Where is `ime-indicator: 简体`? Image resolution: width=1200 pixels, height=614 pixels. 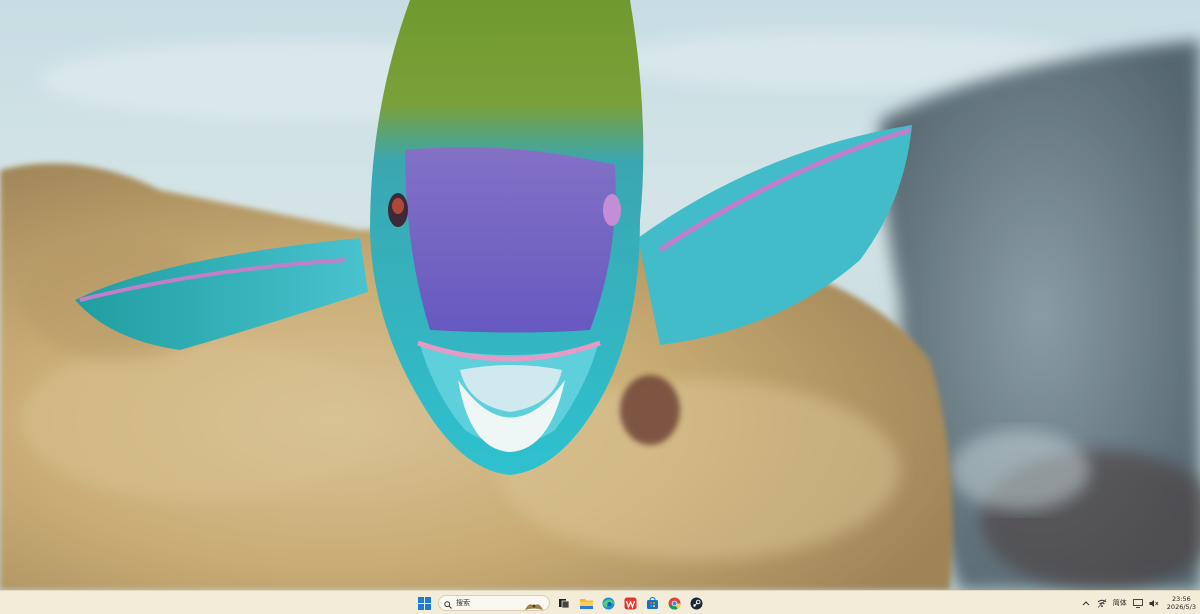
ime-indicator: 简体 is located at coordinates (1120, 603).